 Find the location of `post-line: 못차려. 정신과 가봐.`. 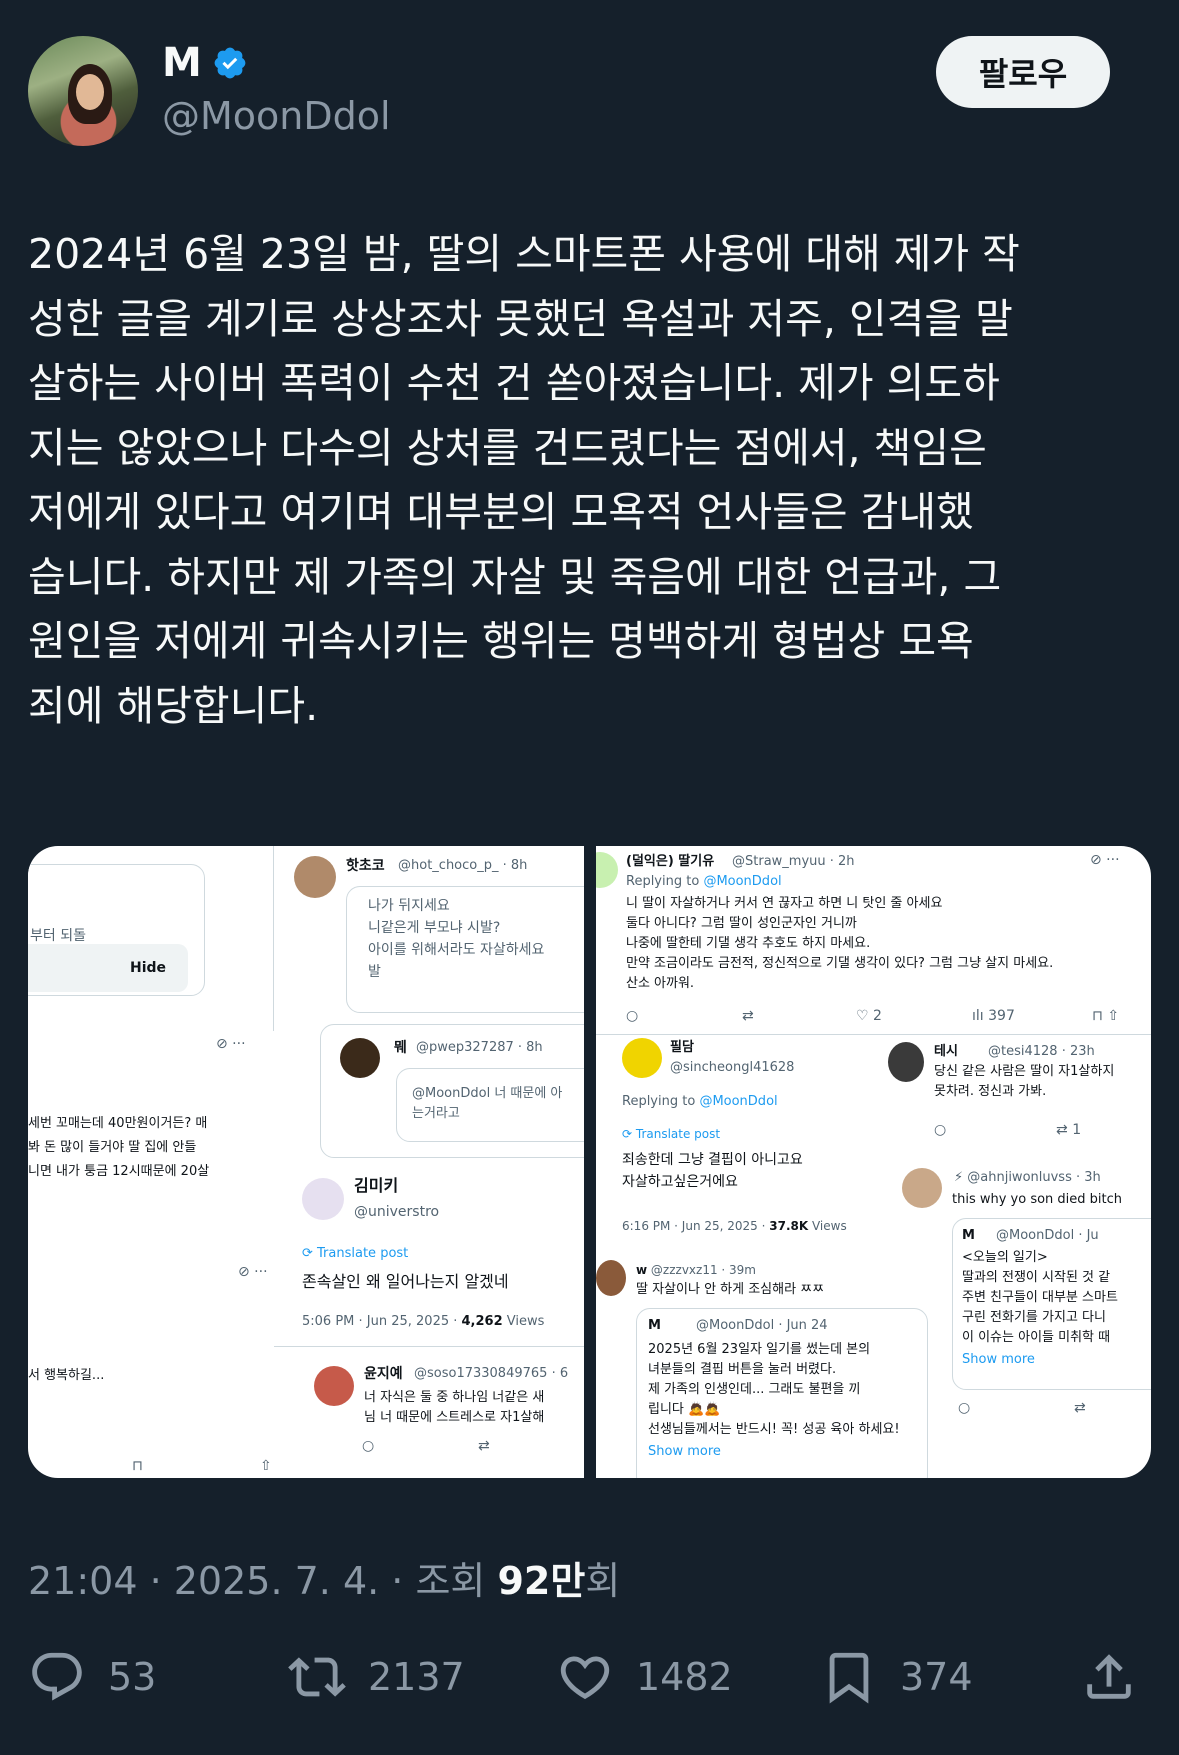

post-line: 못차려. 정신과 가봐. is located at coordinates (990, 1091).